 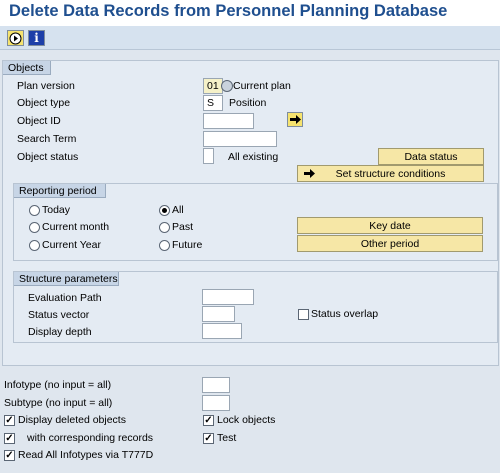 I want to click on status-vector-label: Status vector, so click(x=59, y=315).